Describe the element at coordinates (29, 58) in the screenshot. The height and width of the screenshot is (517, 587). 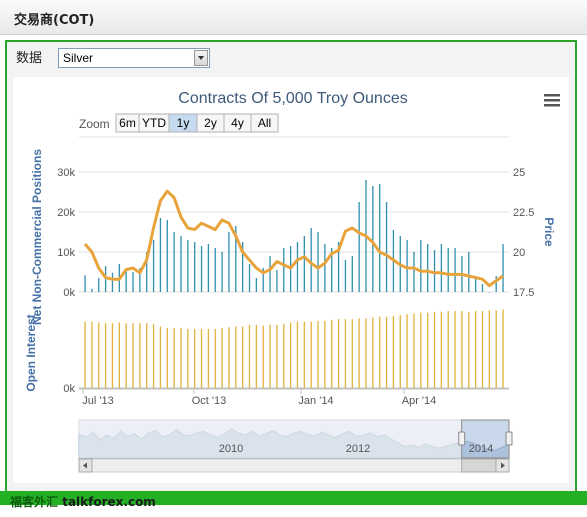
I see `data-label: 数据` at that location.